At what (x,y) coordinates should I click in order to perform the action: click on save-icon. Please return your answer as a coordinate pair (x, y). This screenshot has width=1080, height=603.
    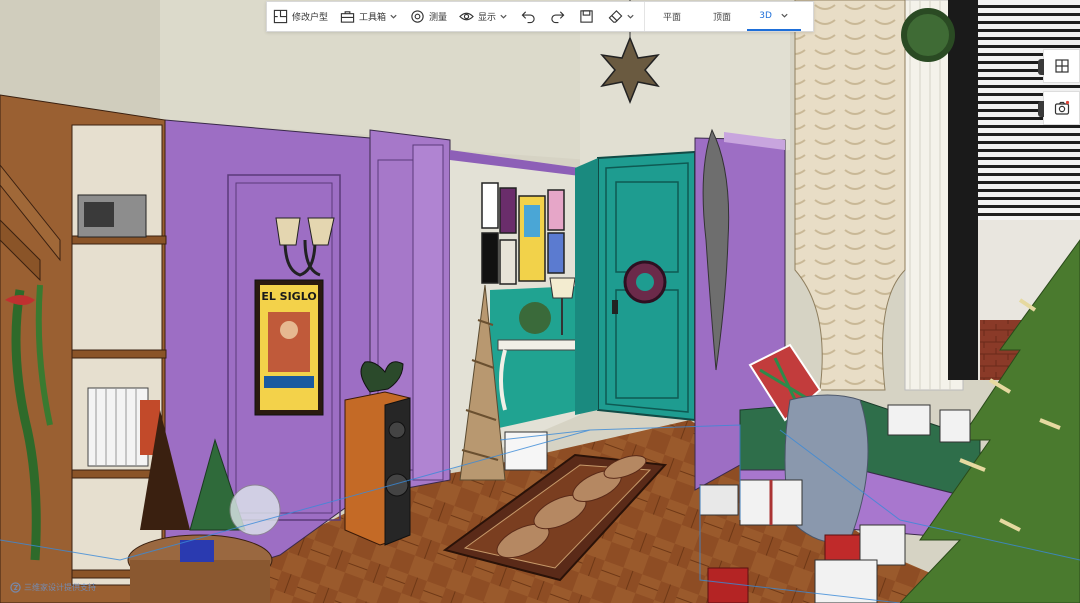
    Looking at the image, I should click on (586, 16).